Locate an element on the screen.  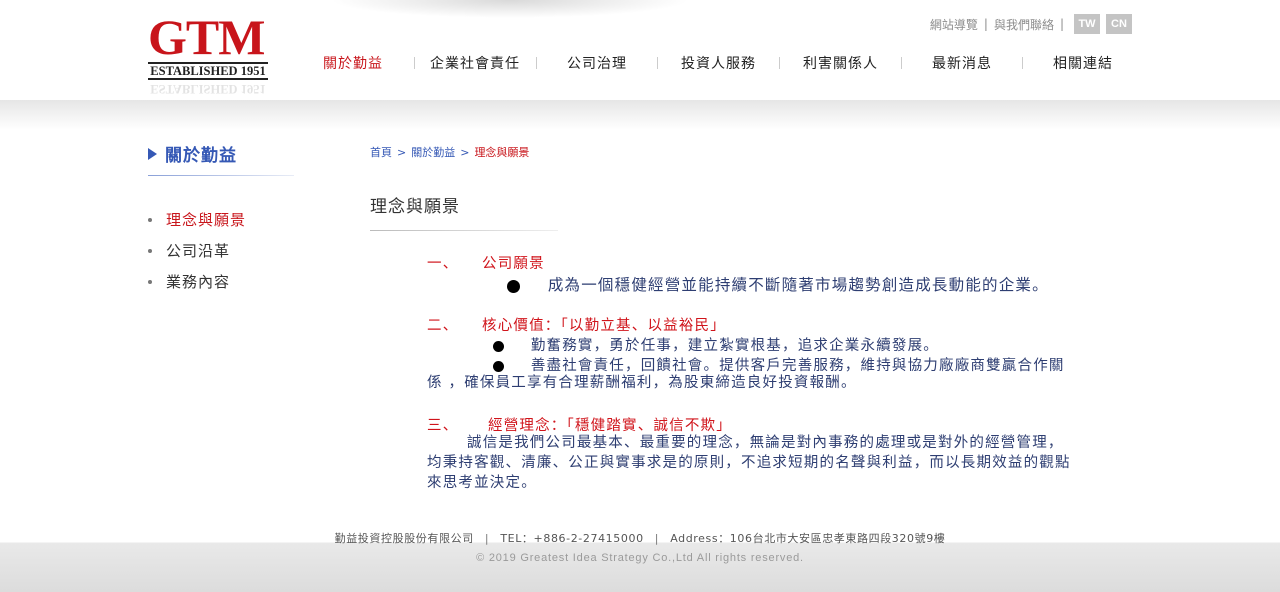
breadcrumb-current: 理念與願景 is located at coordinates (502, 152).